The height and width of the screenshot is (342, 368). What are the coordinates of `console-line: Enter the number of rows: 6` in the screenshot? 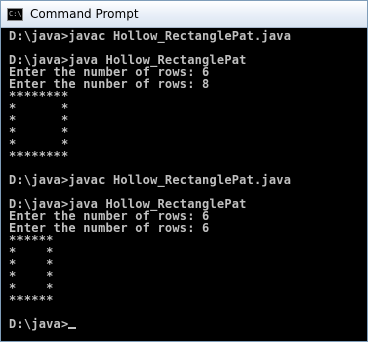 It's located at (109, 228).